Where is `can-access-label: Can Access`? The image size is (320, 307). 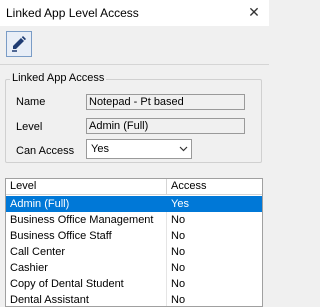
can-access-label: Can Access is located at coordinates (45, 151).